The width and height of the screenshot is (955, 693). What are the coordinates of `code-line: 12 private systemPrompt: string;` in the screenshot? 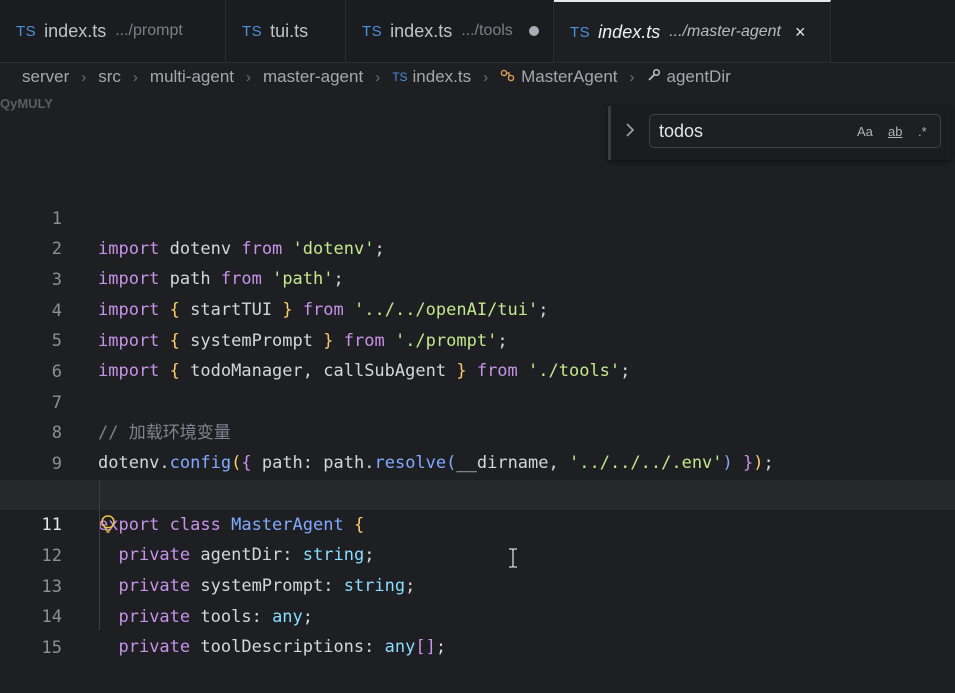 It's located at (477, 553).